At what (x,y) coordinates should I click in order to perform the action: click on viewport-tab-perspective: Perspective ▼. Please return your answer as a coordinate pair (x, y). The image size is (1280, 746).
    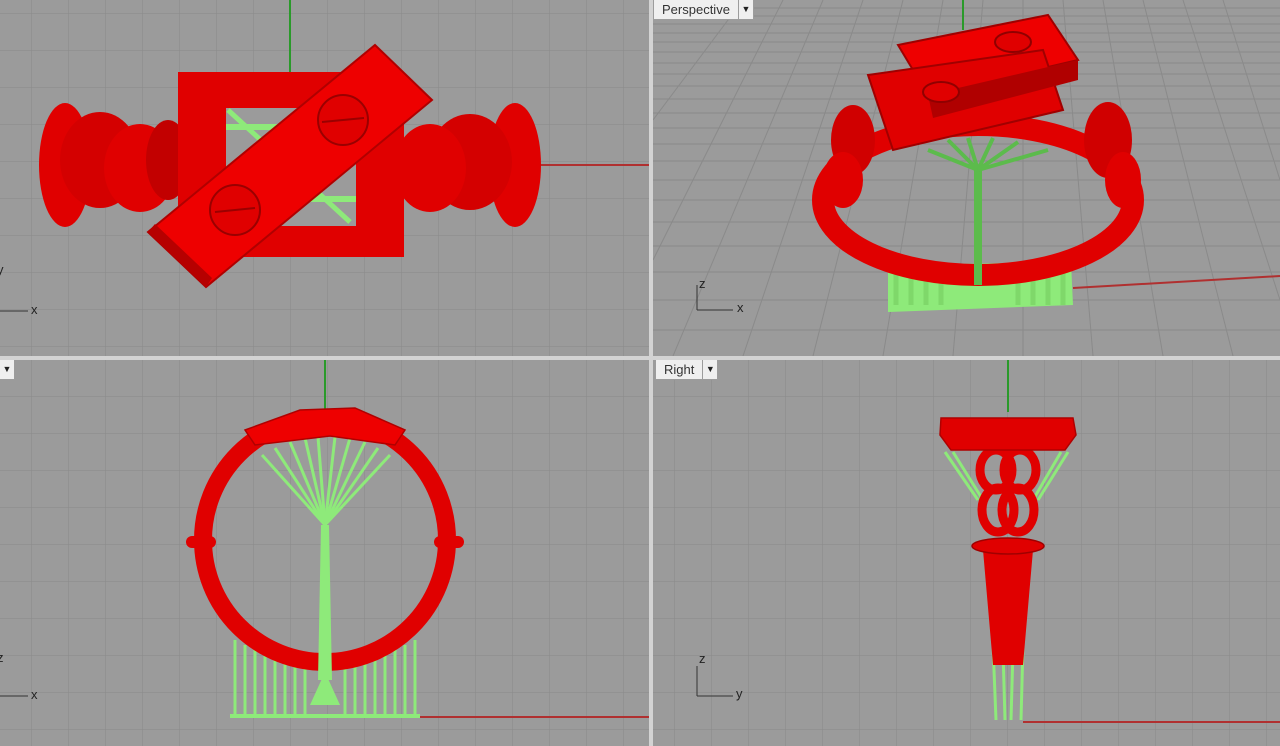
    Looking at the image, I should click on (703, 10).